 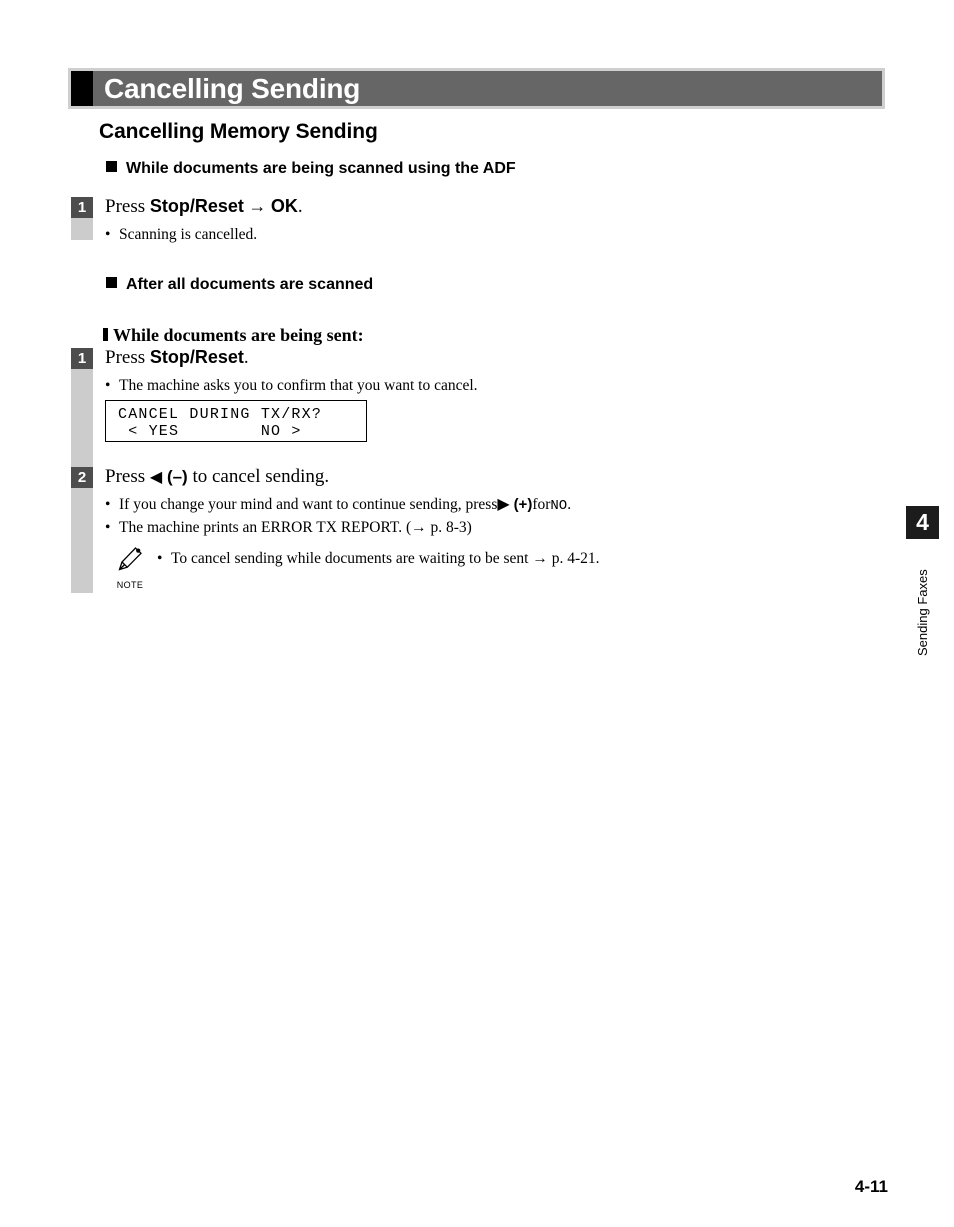 What do you see at coordinates (922, 522) in the screenshot?
I see `chapter-tab-number: 4` at bounding box center [922, 522].